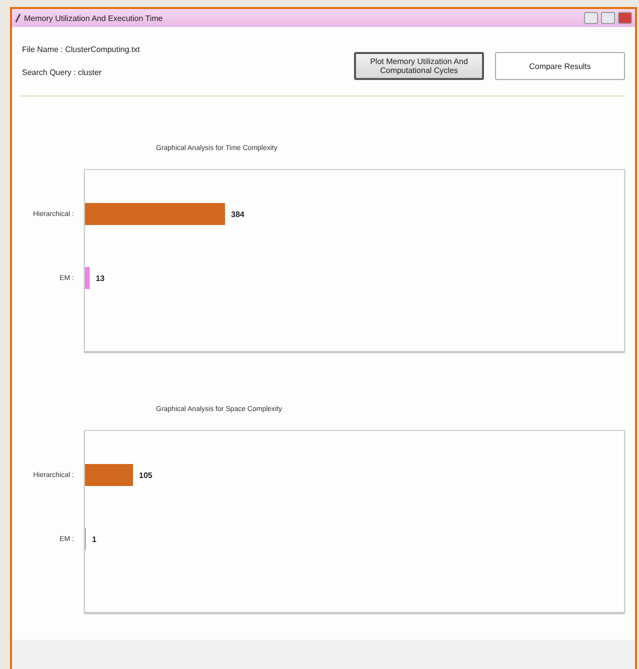 Image resolution: width=639 pixels, height=669 pixels. Describe the element at coordinates (81, 49) in the screenshot. I see `info-label: File Name : ClusterComputing.txt` at that location.